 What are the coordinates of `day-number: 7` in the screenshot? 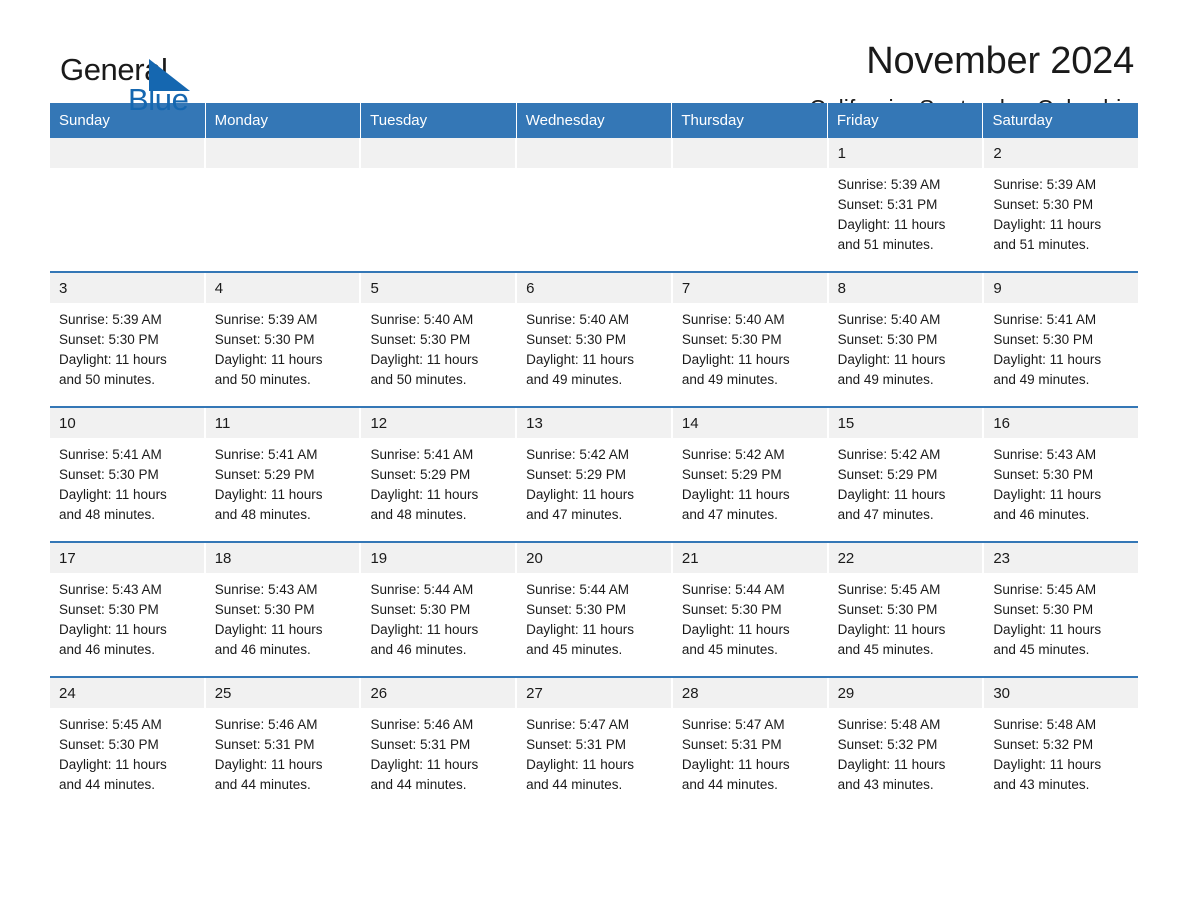 It's located at (749, 288).